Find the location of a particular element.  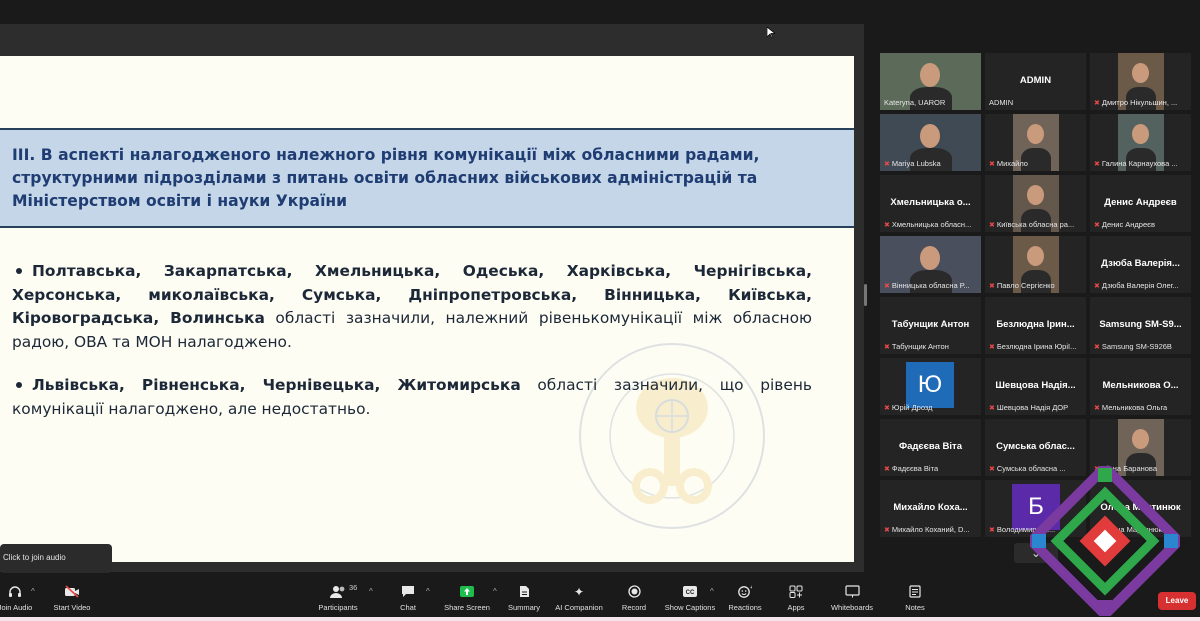

participant-label-text: ADMIN is located at coordinates (1001, 102).